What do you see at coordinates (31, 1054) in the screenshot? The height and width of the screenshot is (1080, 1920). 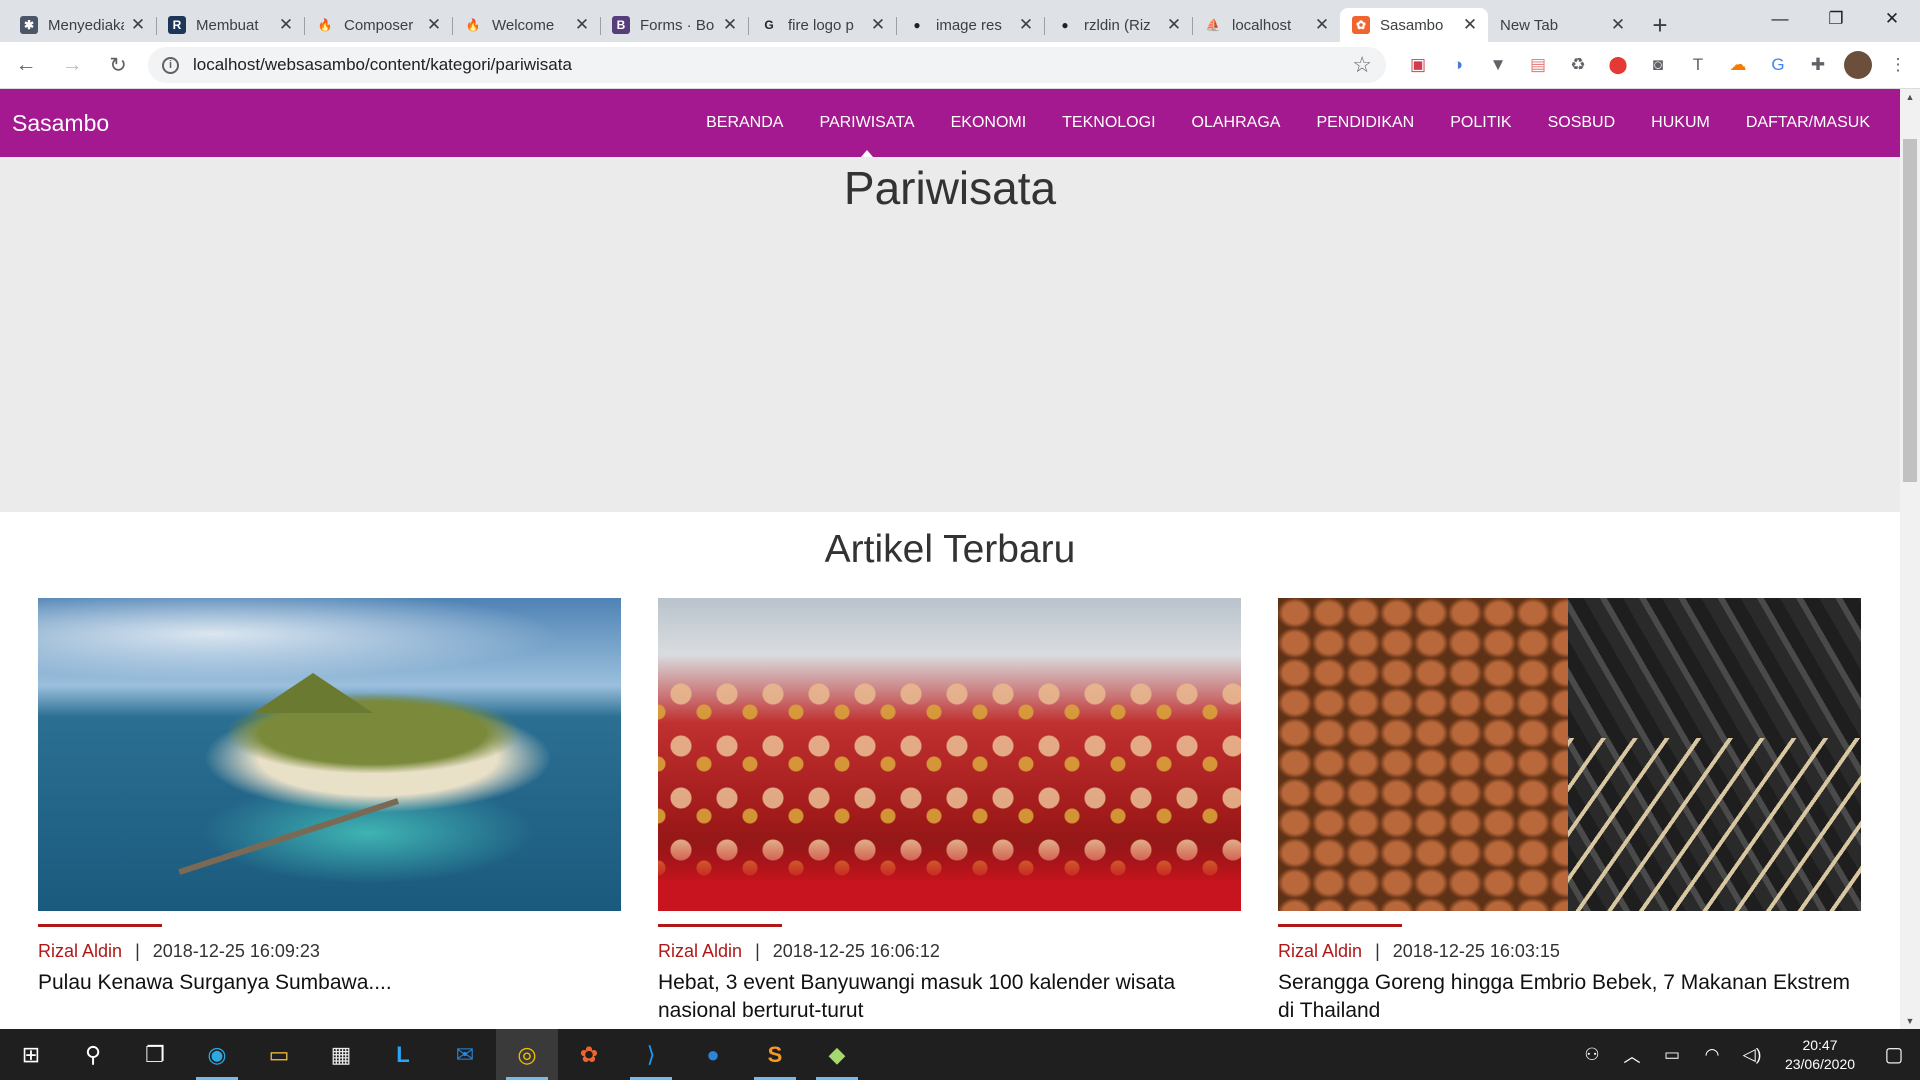 I see `start-button-windows-icon: ⊞` at bounding box center [31, 1054].